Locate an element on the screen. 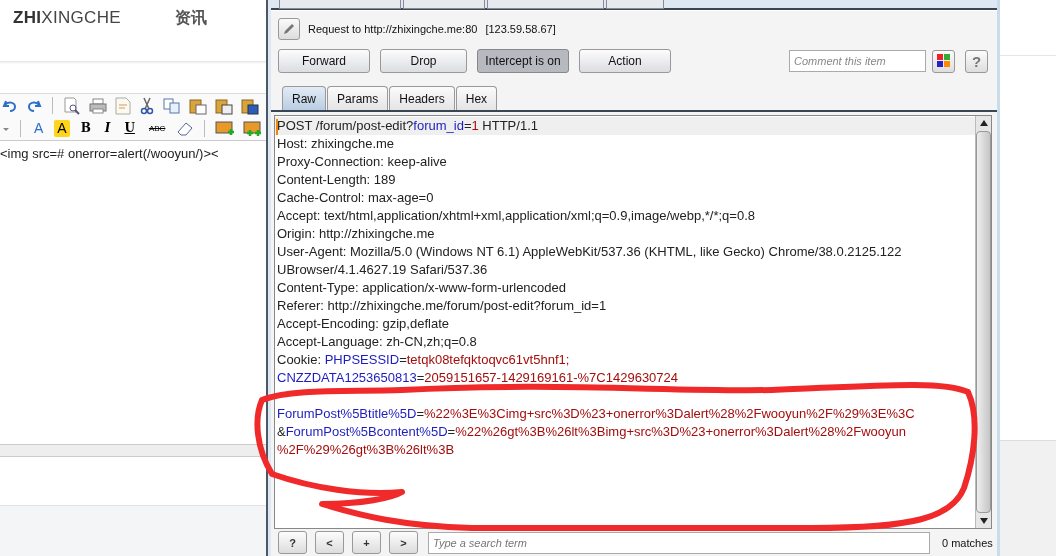  action-button: Drop is located at coordinates (423, 61).